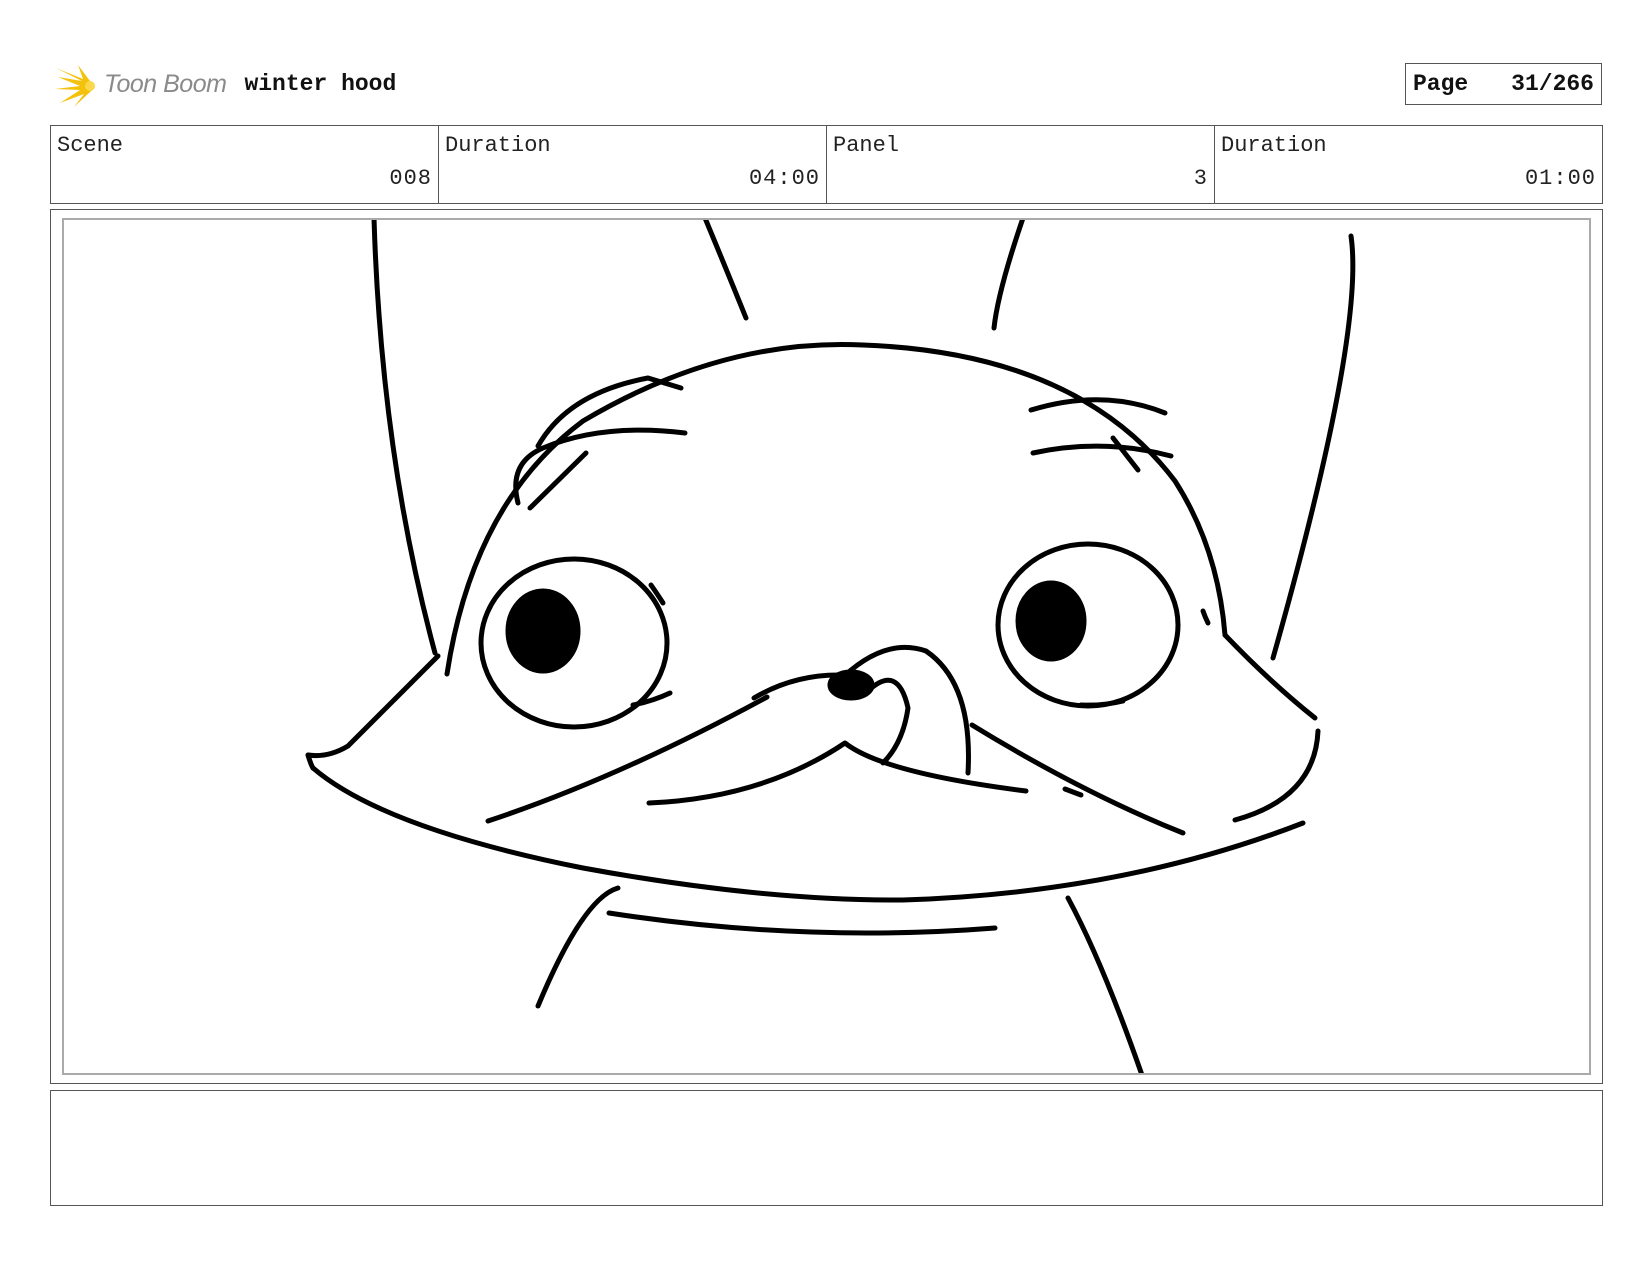  Describe the element at coordinates (633, 164) in the screenshot. I see `scene-duration-cell: Duration 04:00` at that location.